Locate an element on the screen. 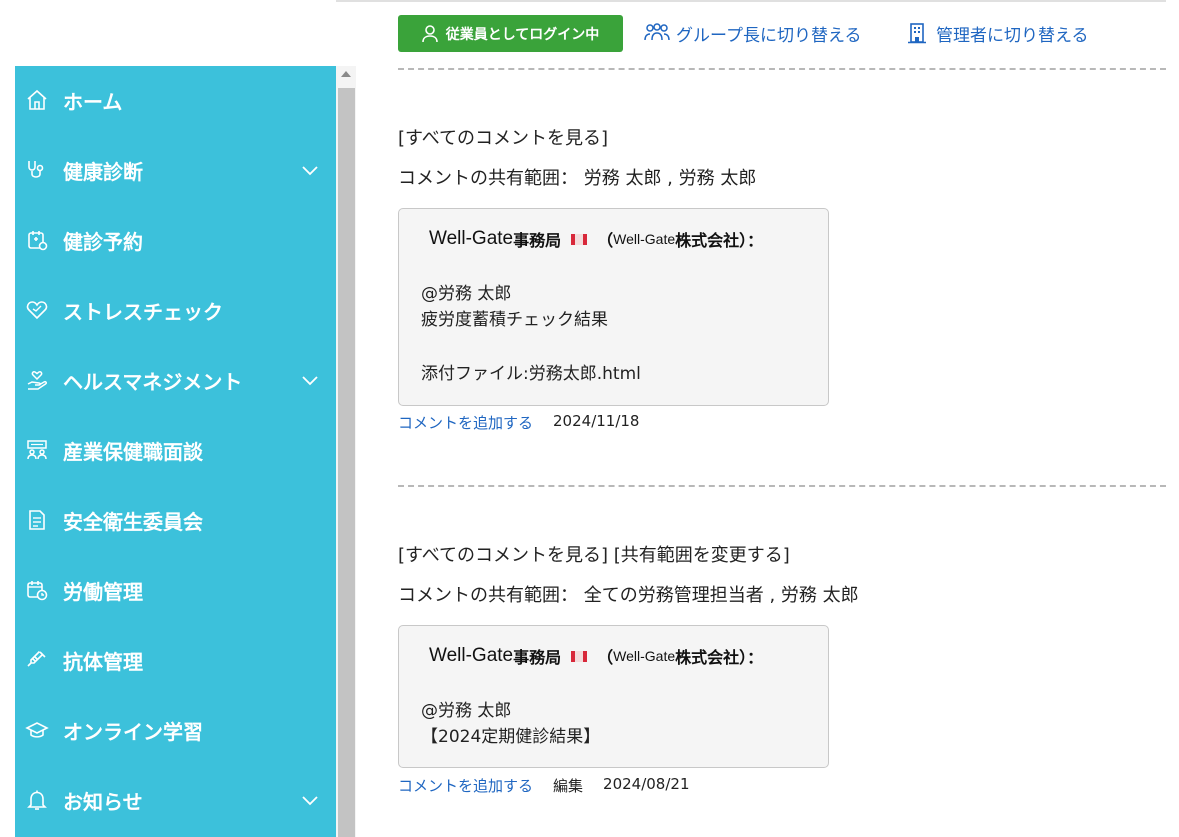 This screenshot has height=837, width=1179. hand-heart-icon is located at coordinates (37, 380).